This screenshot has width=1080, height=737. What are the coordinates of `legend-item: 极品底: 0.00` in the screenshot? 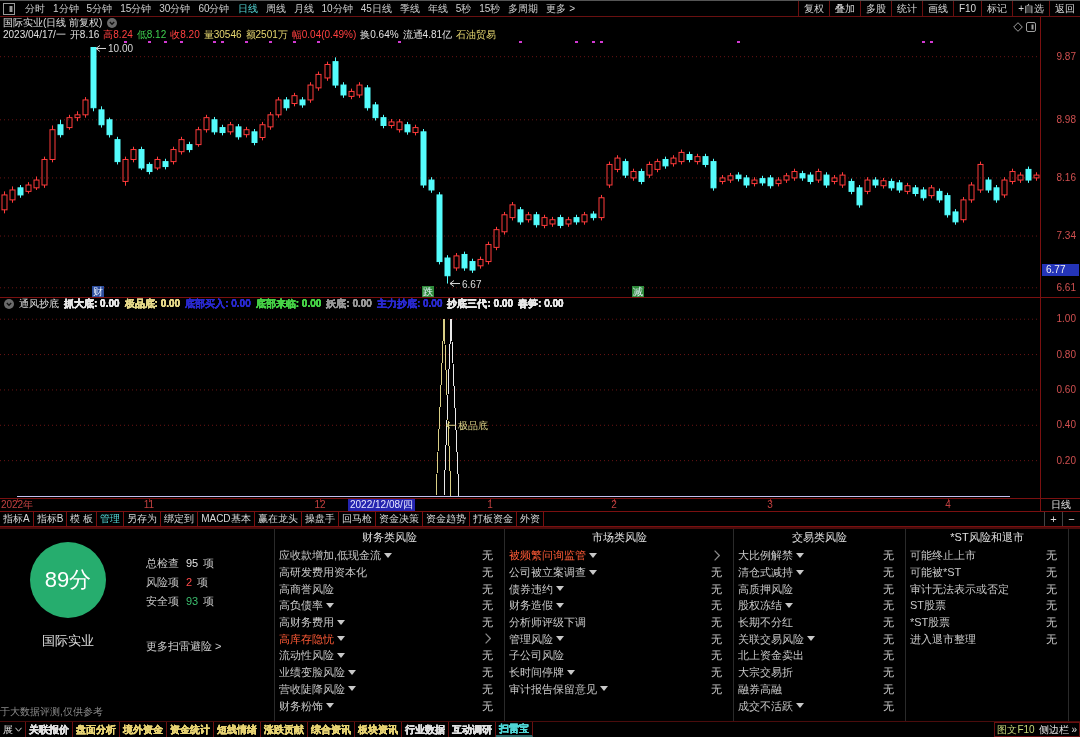 It's located at (152, 304).